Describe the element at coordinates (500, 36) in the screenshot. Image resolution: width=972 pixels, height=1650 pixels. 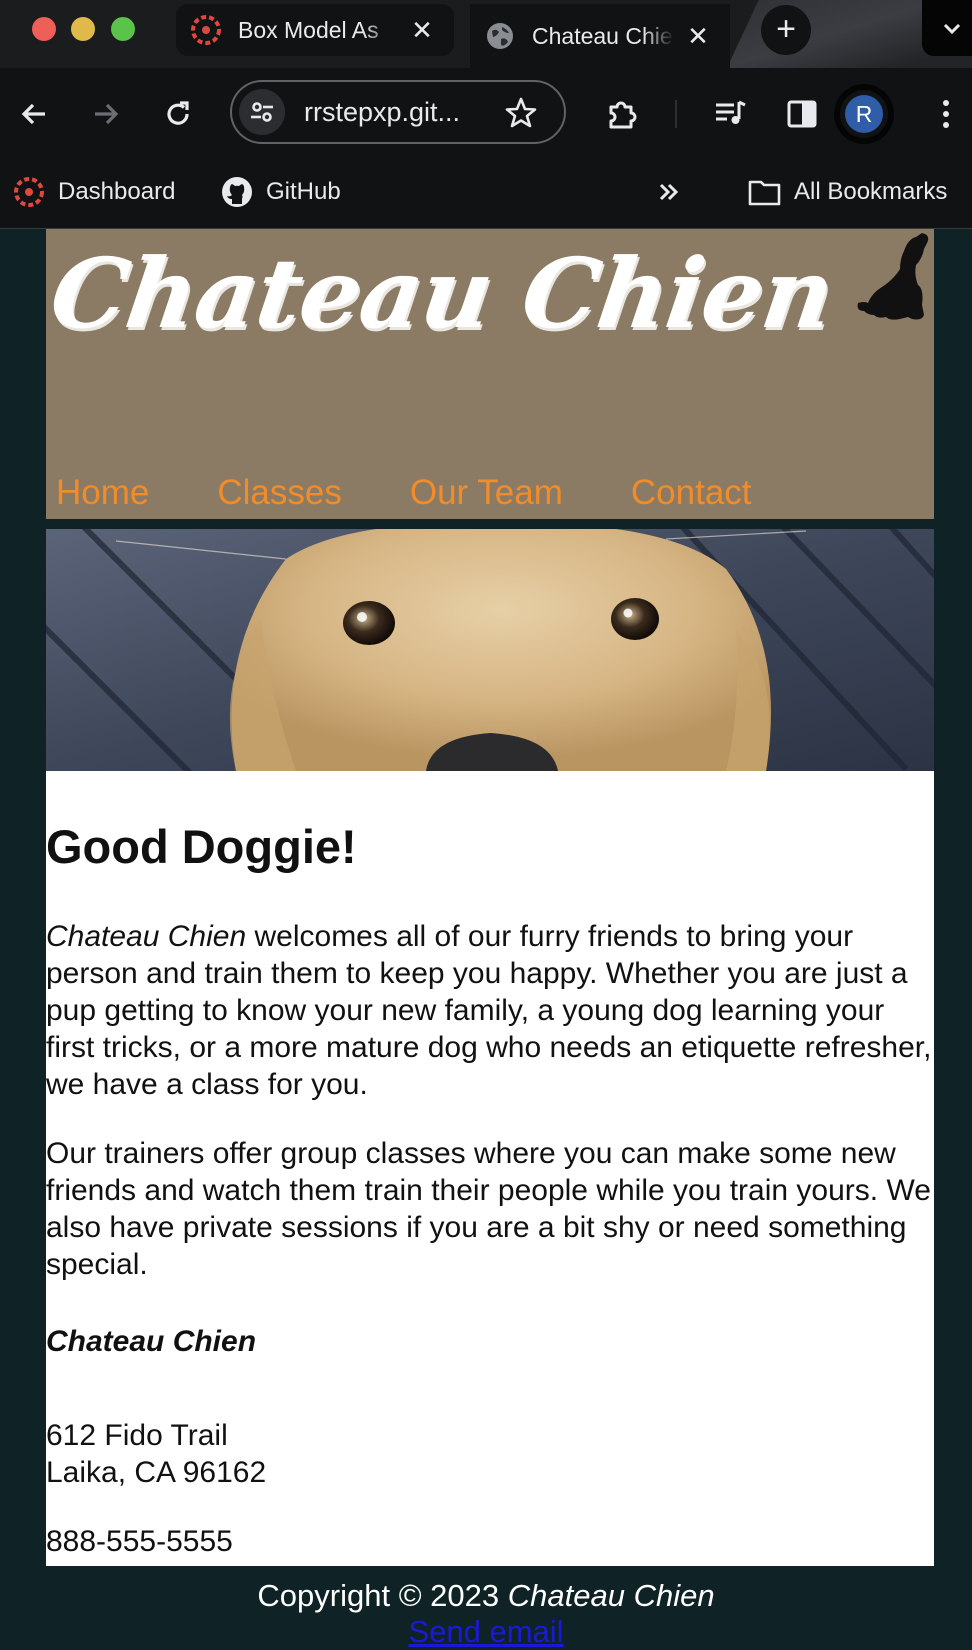
I see `globe-icon` at that location.